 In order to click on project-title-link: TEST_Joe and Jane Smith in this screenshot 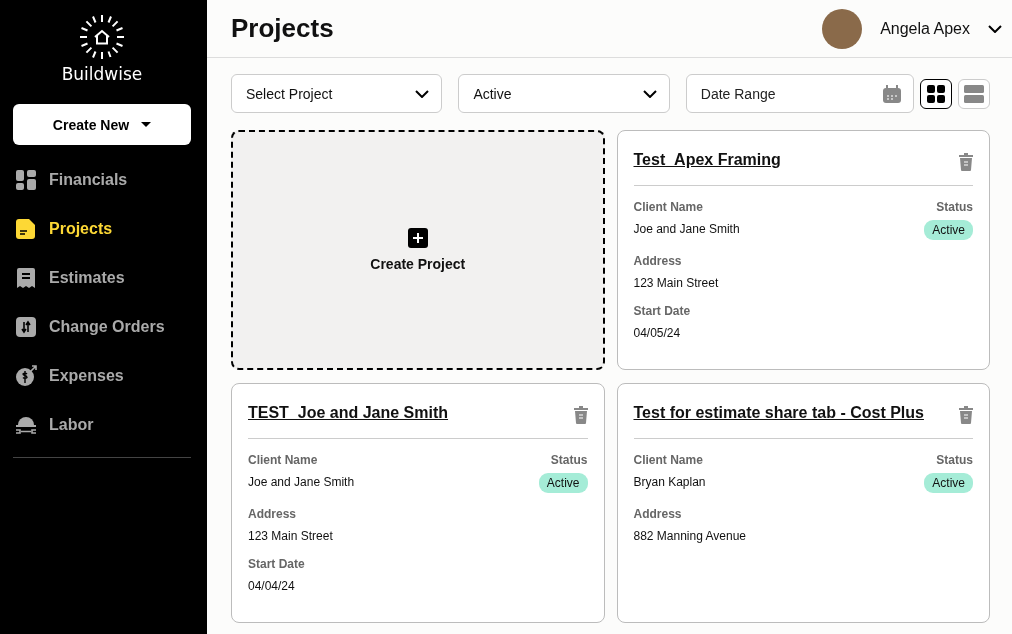, I will do `click(348, 411)`.